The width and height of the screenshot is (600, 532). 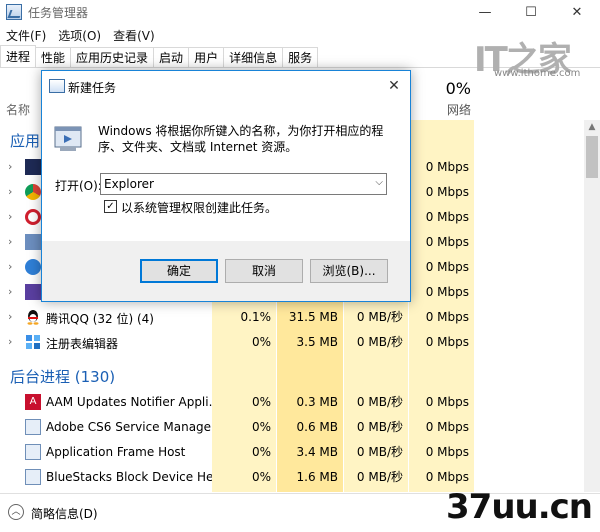 What do you see at coordinates (33, 342) in the screenshot?
I see `registry-editor-icon` at bounding box center [33, 342].